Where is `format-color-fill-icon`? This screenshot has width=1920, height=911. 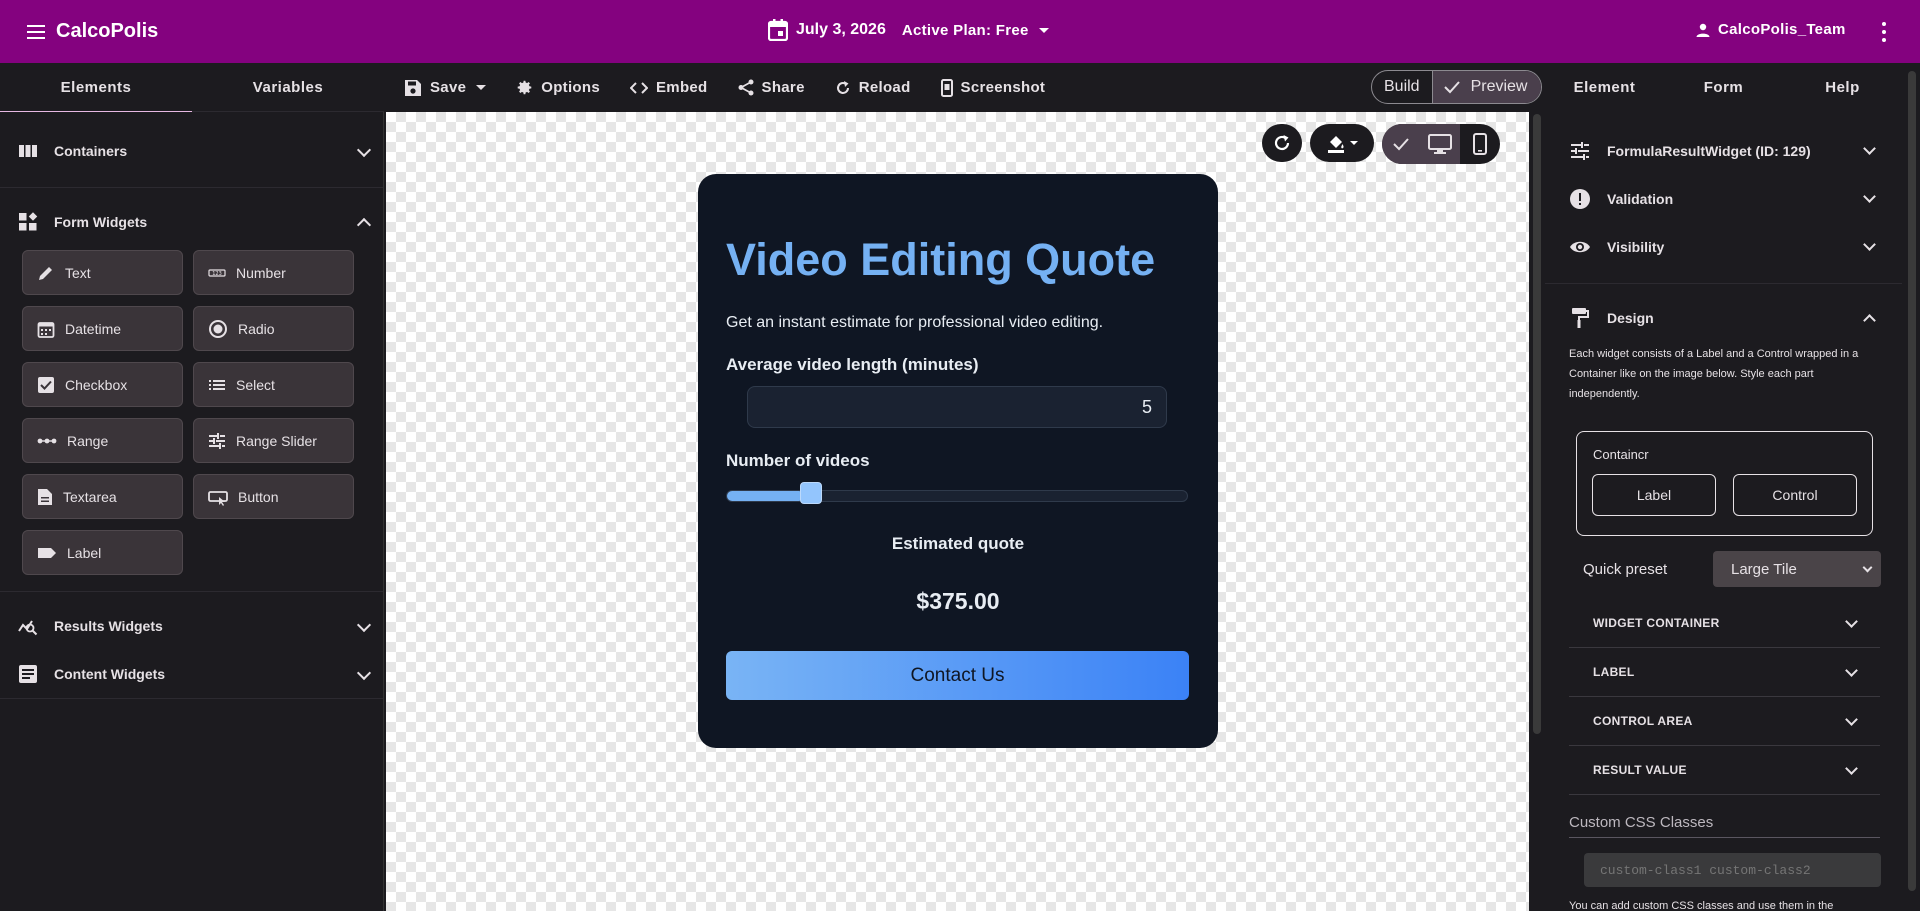
format-color-fill-icon is located at coordinates (1336, 144).